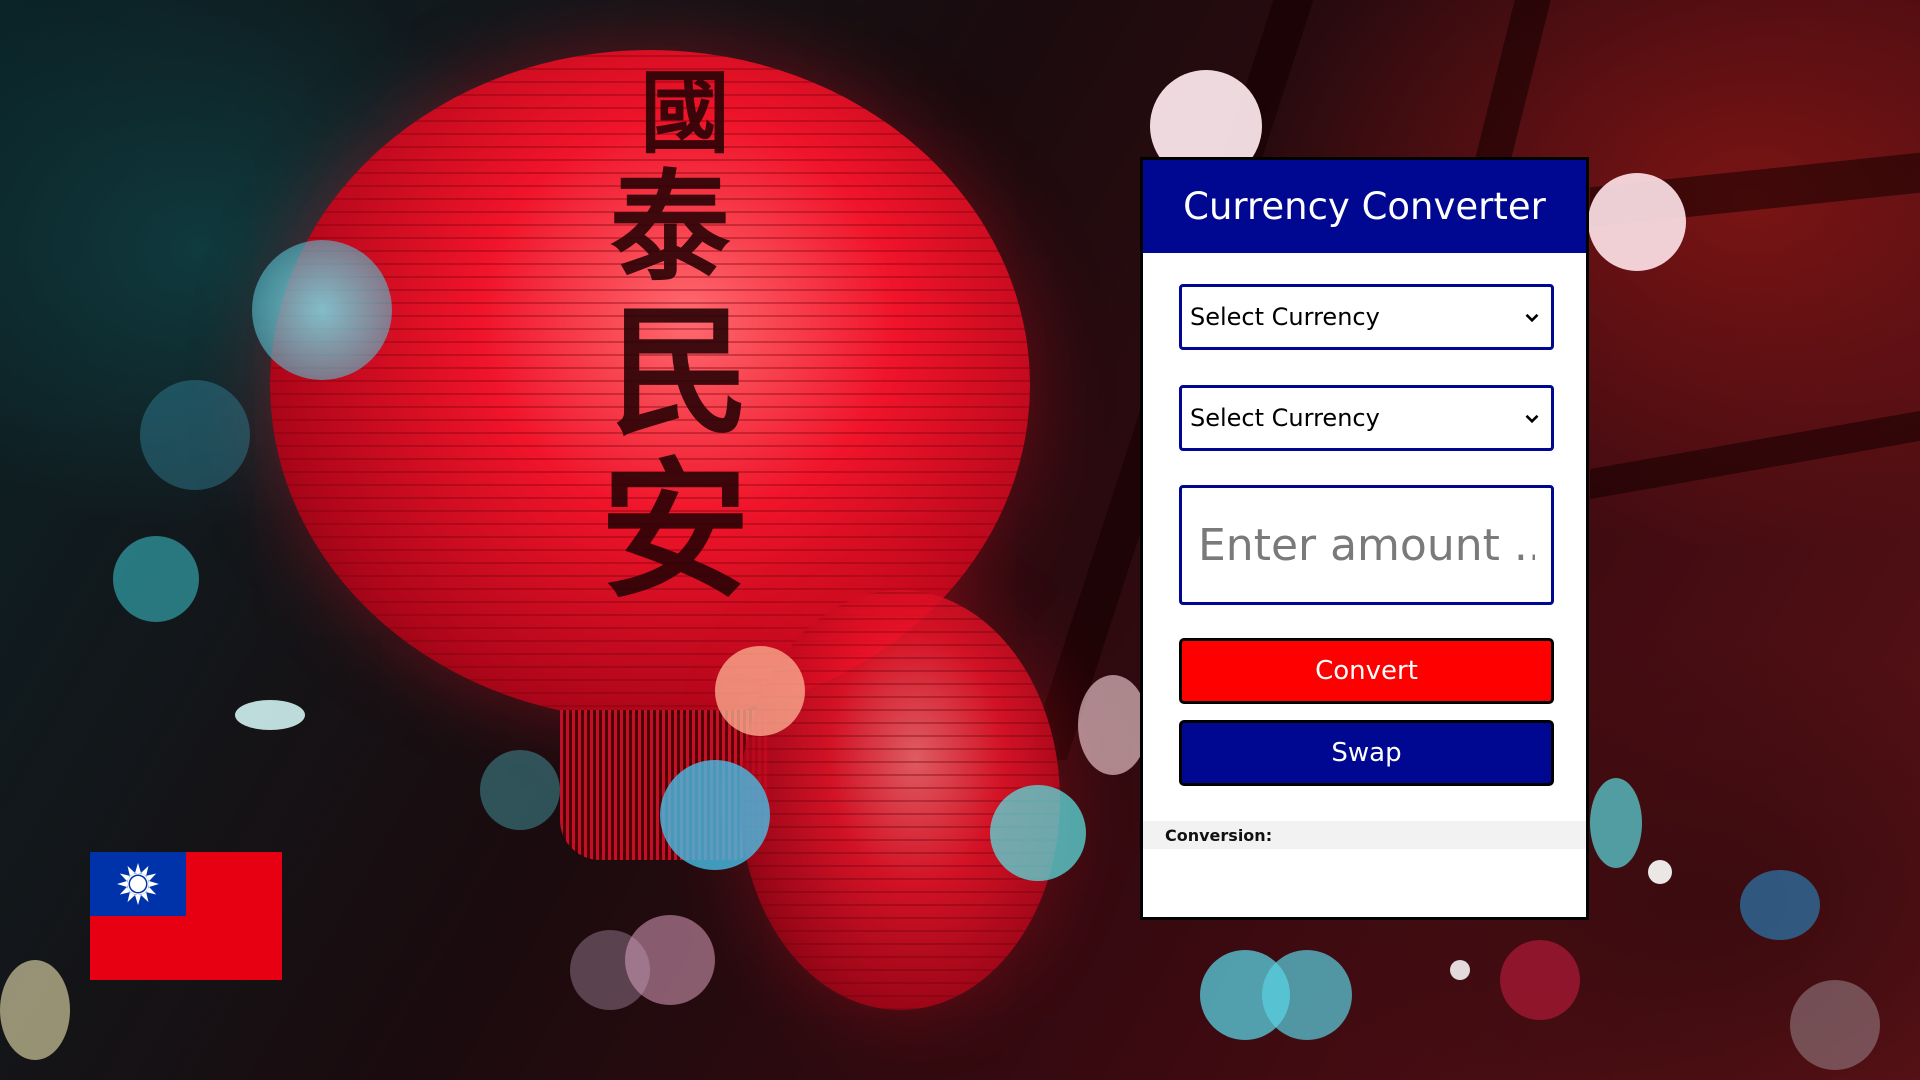 This screenshot has height=1080, width=1920. What do you see at coordinates (1285, 418) in the screenshot?
I see `to-currency-value: Select Currency` at bounding box center [1285, 418].